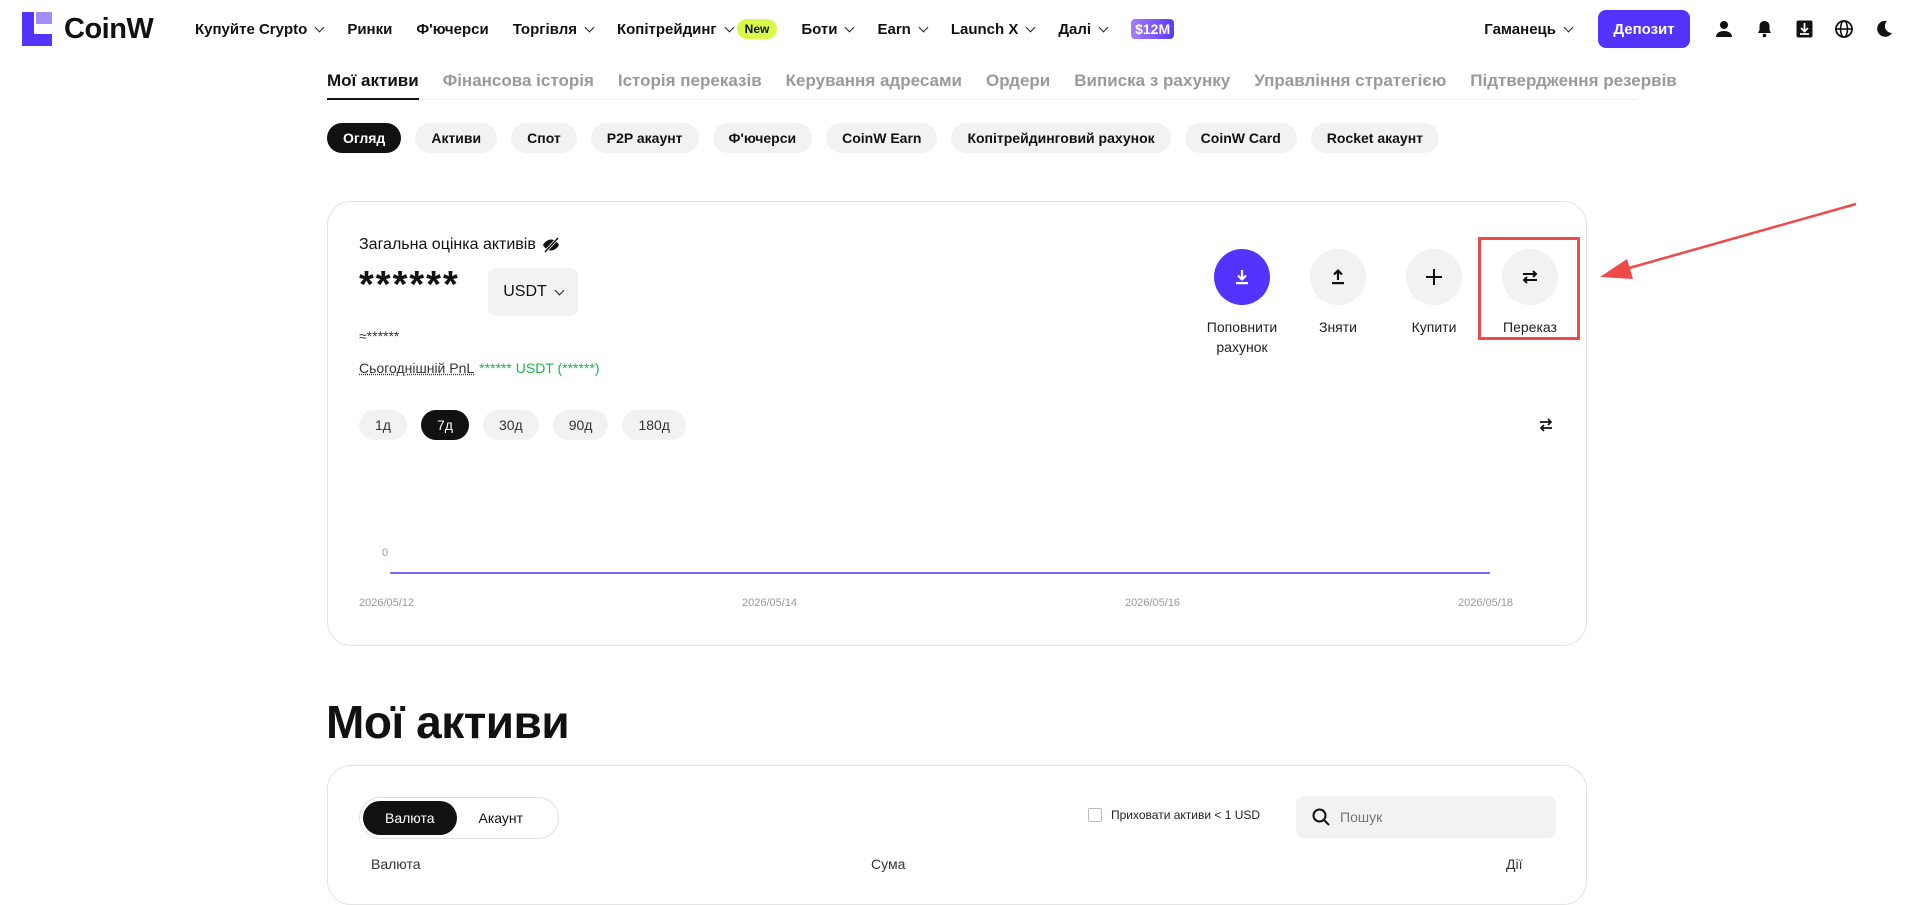 The width and height of the screenshot is (1914, 905). Describe the element at coordinates (1321, 817) in the screenshot. I see `search-icon` at that location.